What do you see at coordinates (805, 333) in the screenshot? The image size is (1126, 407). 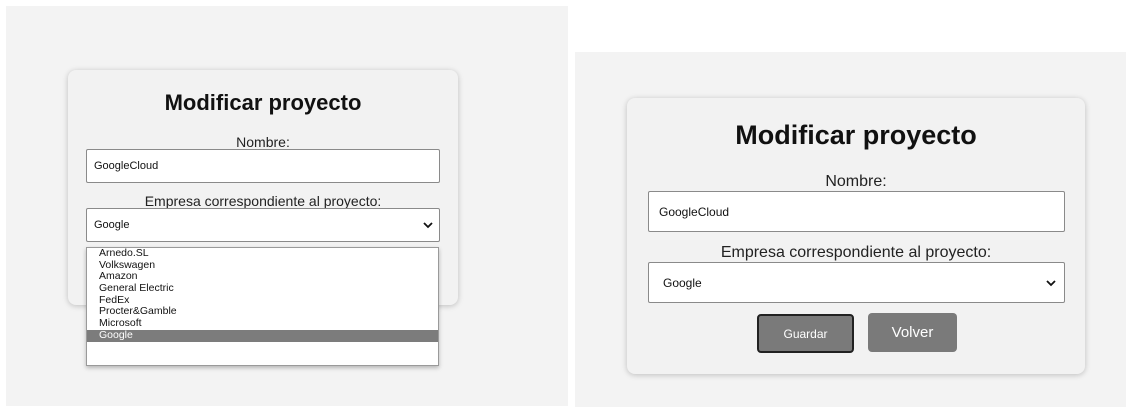 I see `save-button: Guardar` at bounding box center [805, 333].